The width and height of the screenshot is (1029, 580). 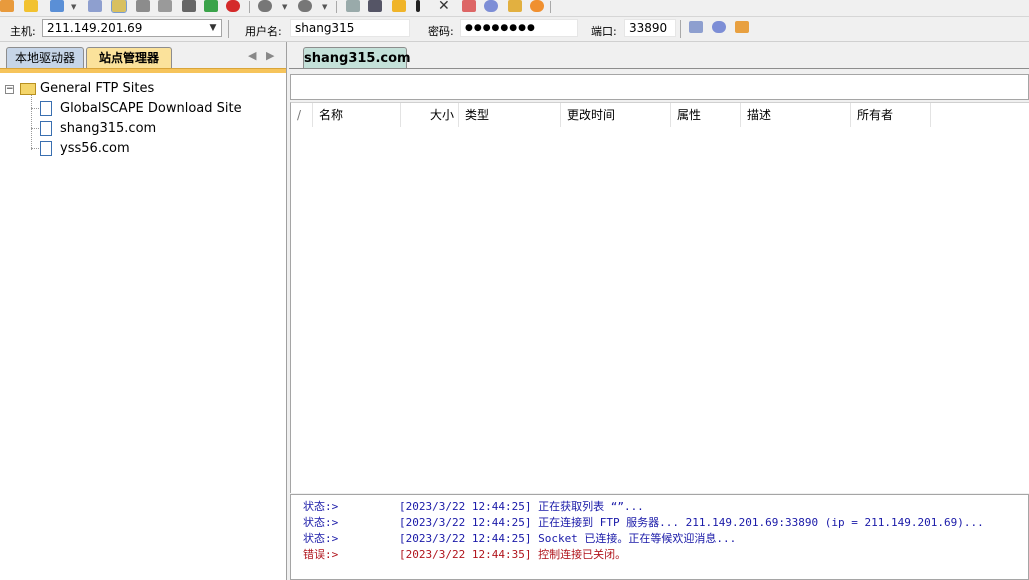 I want to click on log-label: 错误:>, so click(x=321, y=554).